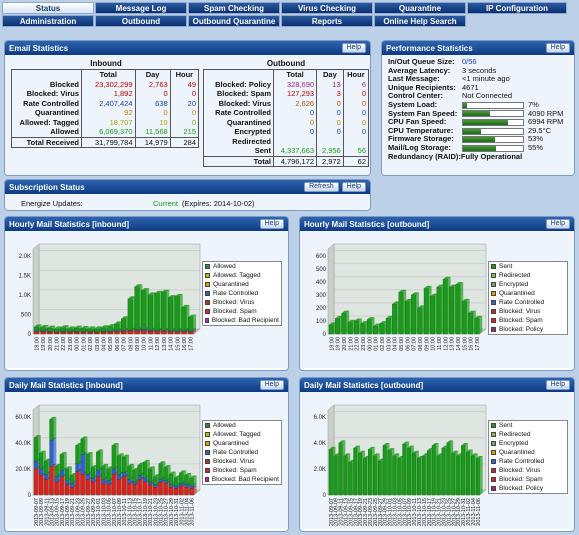  Describe the element at coordinates (420, 8) in the screenshot. I see `nav-tab-quarantine: Quarantine` at that location.